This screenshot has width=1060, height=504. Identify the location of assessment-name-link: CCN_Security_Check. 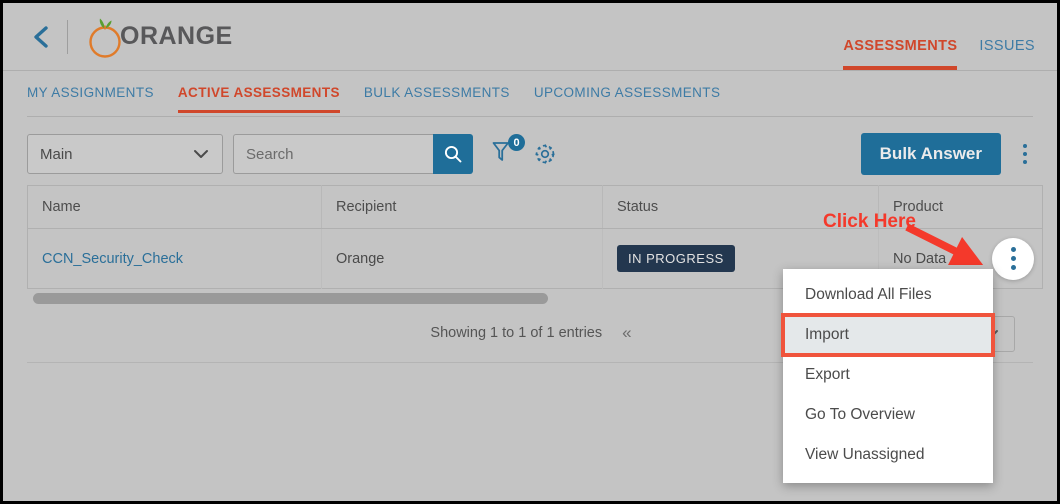
(112, 259).